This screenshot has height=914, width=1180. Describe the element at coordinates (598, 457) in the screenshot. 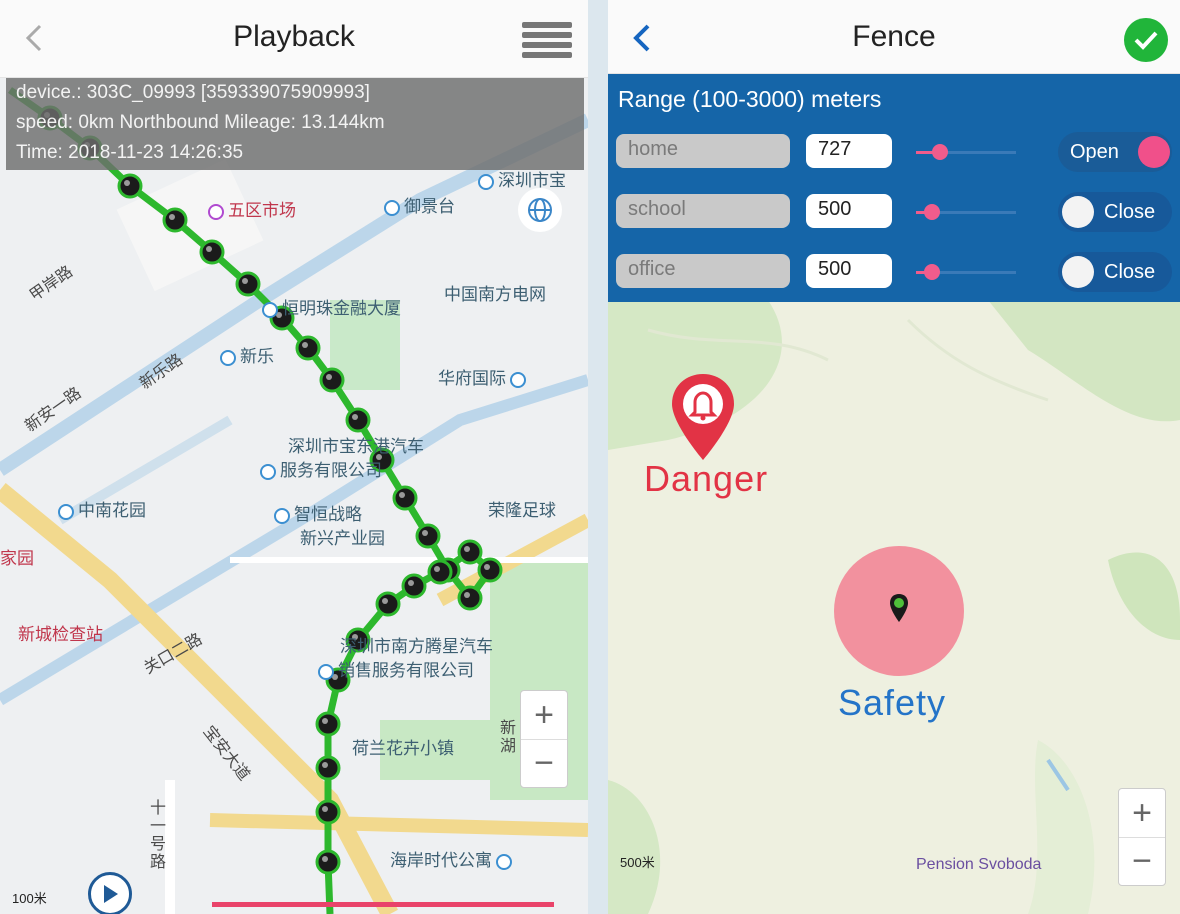

I see `screen-divider` at that location.